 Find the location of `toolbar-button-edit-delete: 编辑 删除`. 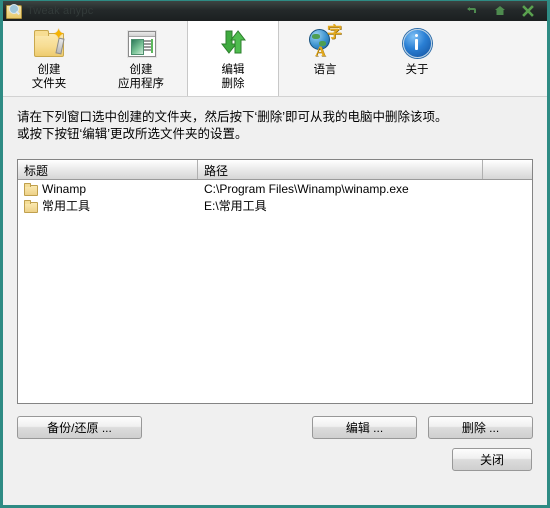

toolbar-button-edit-delete: 编辑 删除 is located at coordinates (233, 58).